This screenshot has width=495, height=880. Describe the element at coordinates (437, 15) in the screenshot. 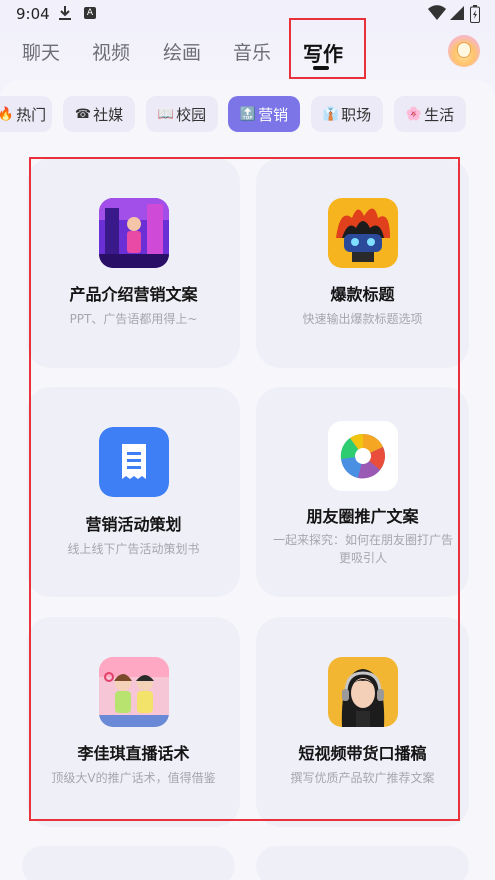

I see `wifi-icon` at that location.